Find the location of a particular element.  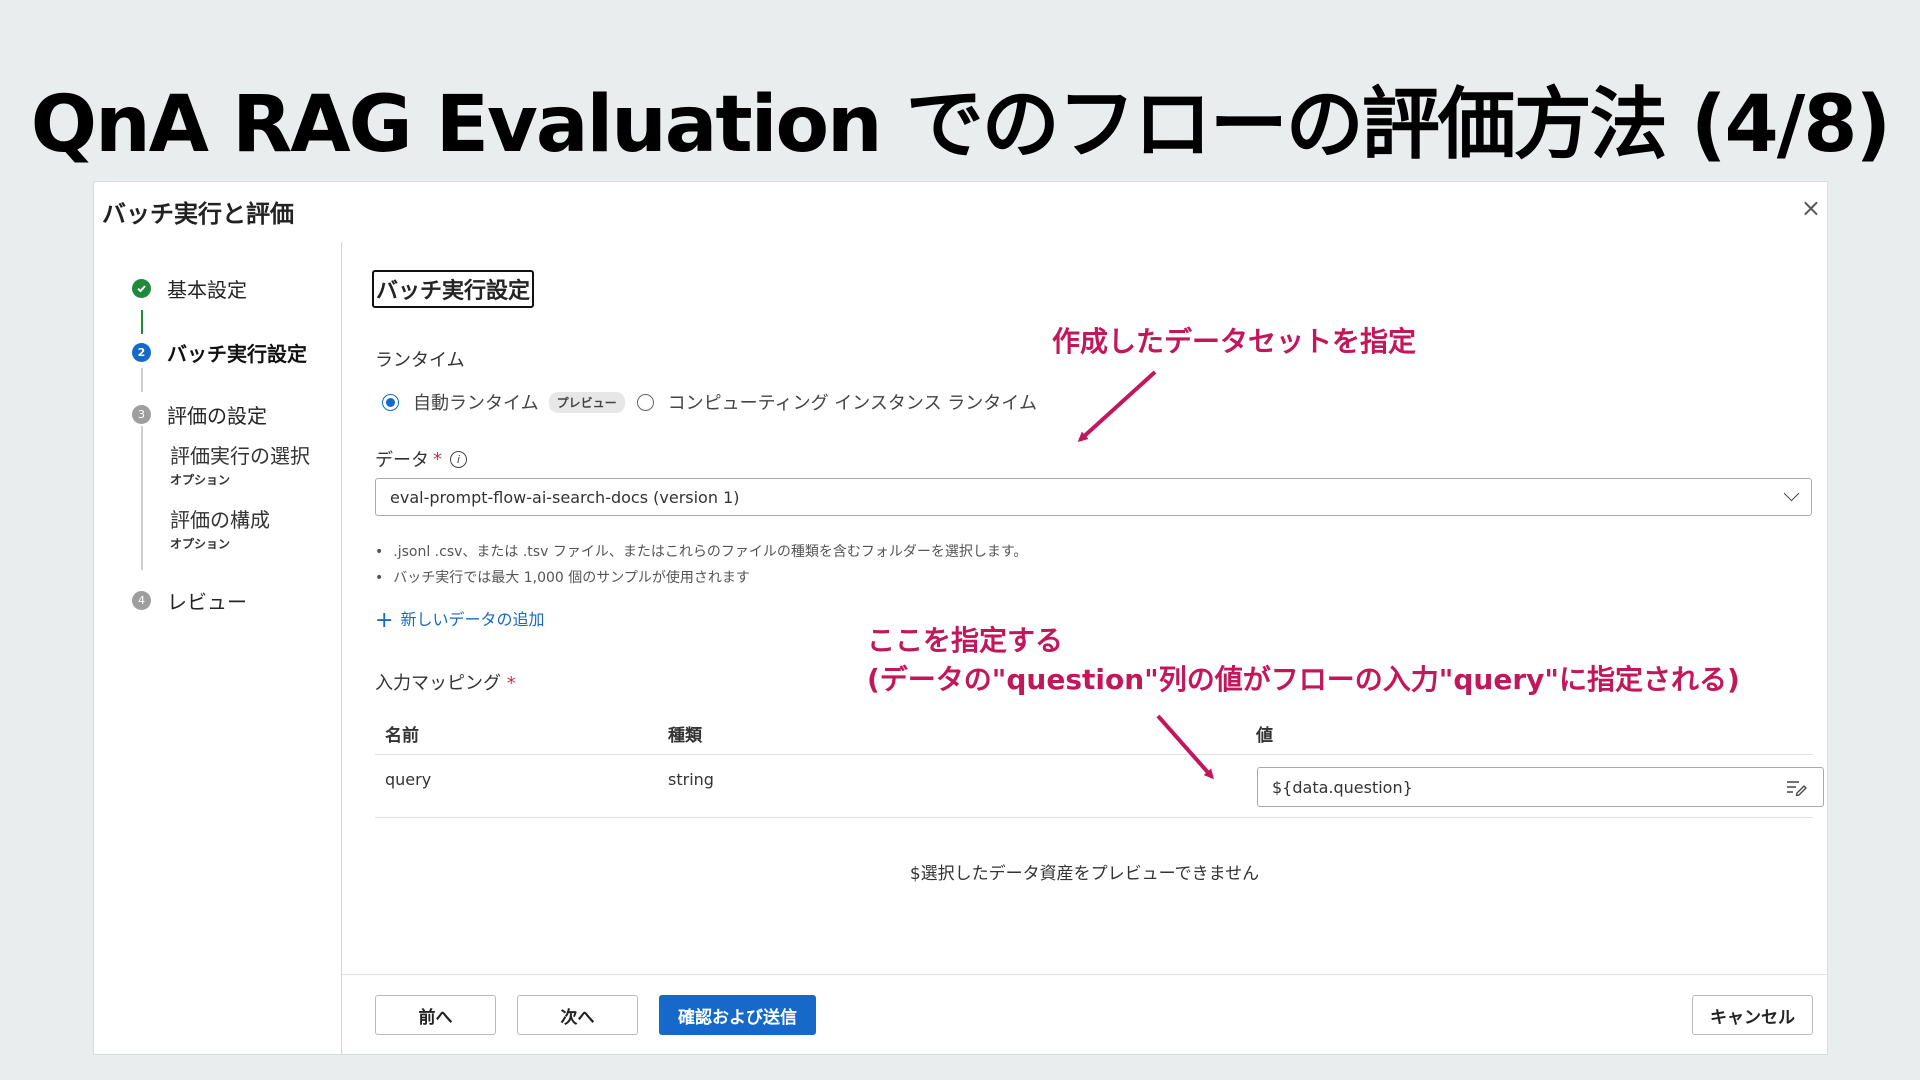

annotation-mapping-detail: (データの"question"列の値がフローの入力"query"に指定される) is located at coordinates (1303, 679).